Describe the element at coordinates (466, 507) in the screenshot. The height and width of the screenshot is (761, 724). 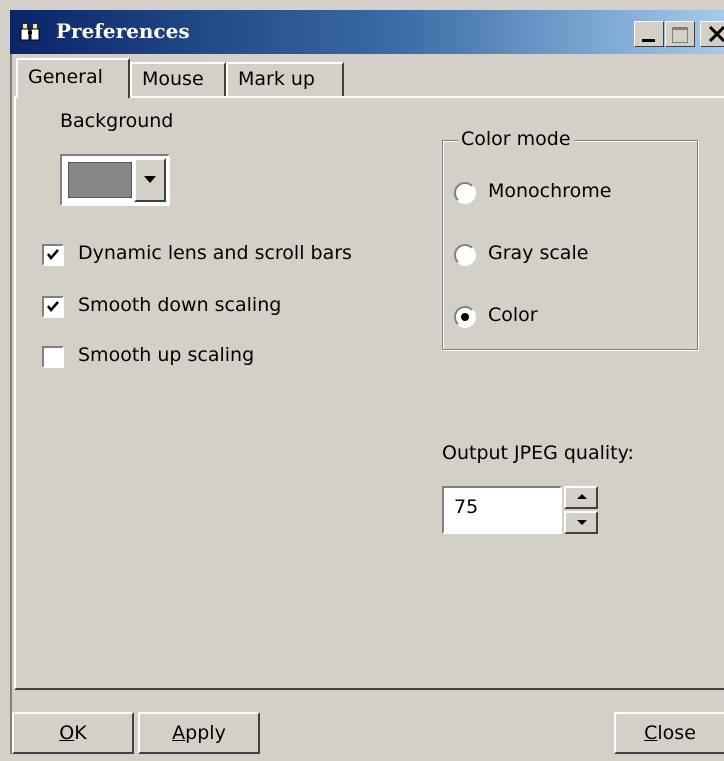
I see `jpeg-quality-value: 75` at that location.